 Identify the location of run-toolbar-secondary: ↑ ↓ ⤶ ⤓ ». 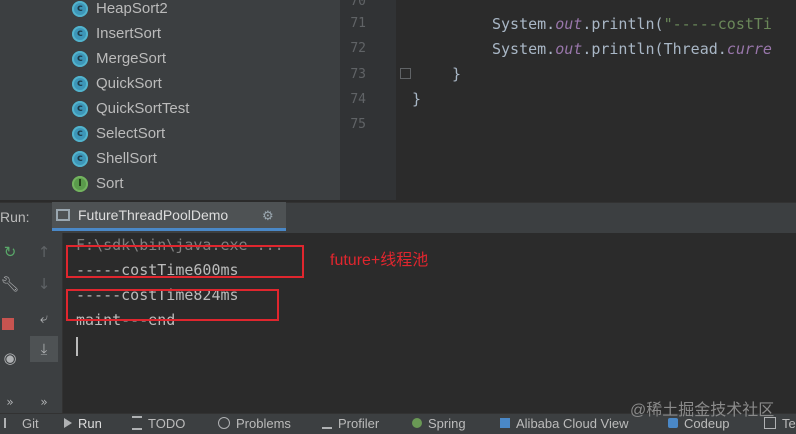
(45, 323).